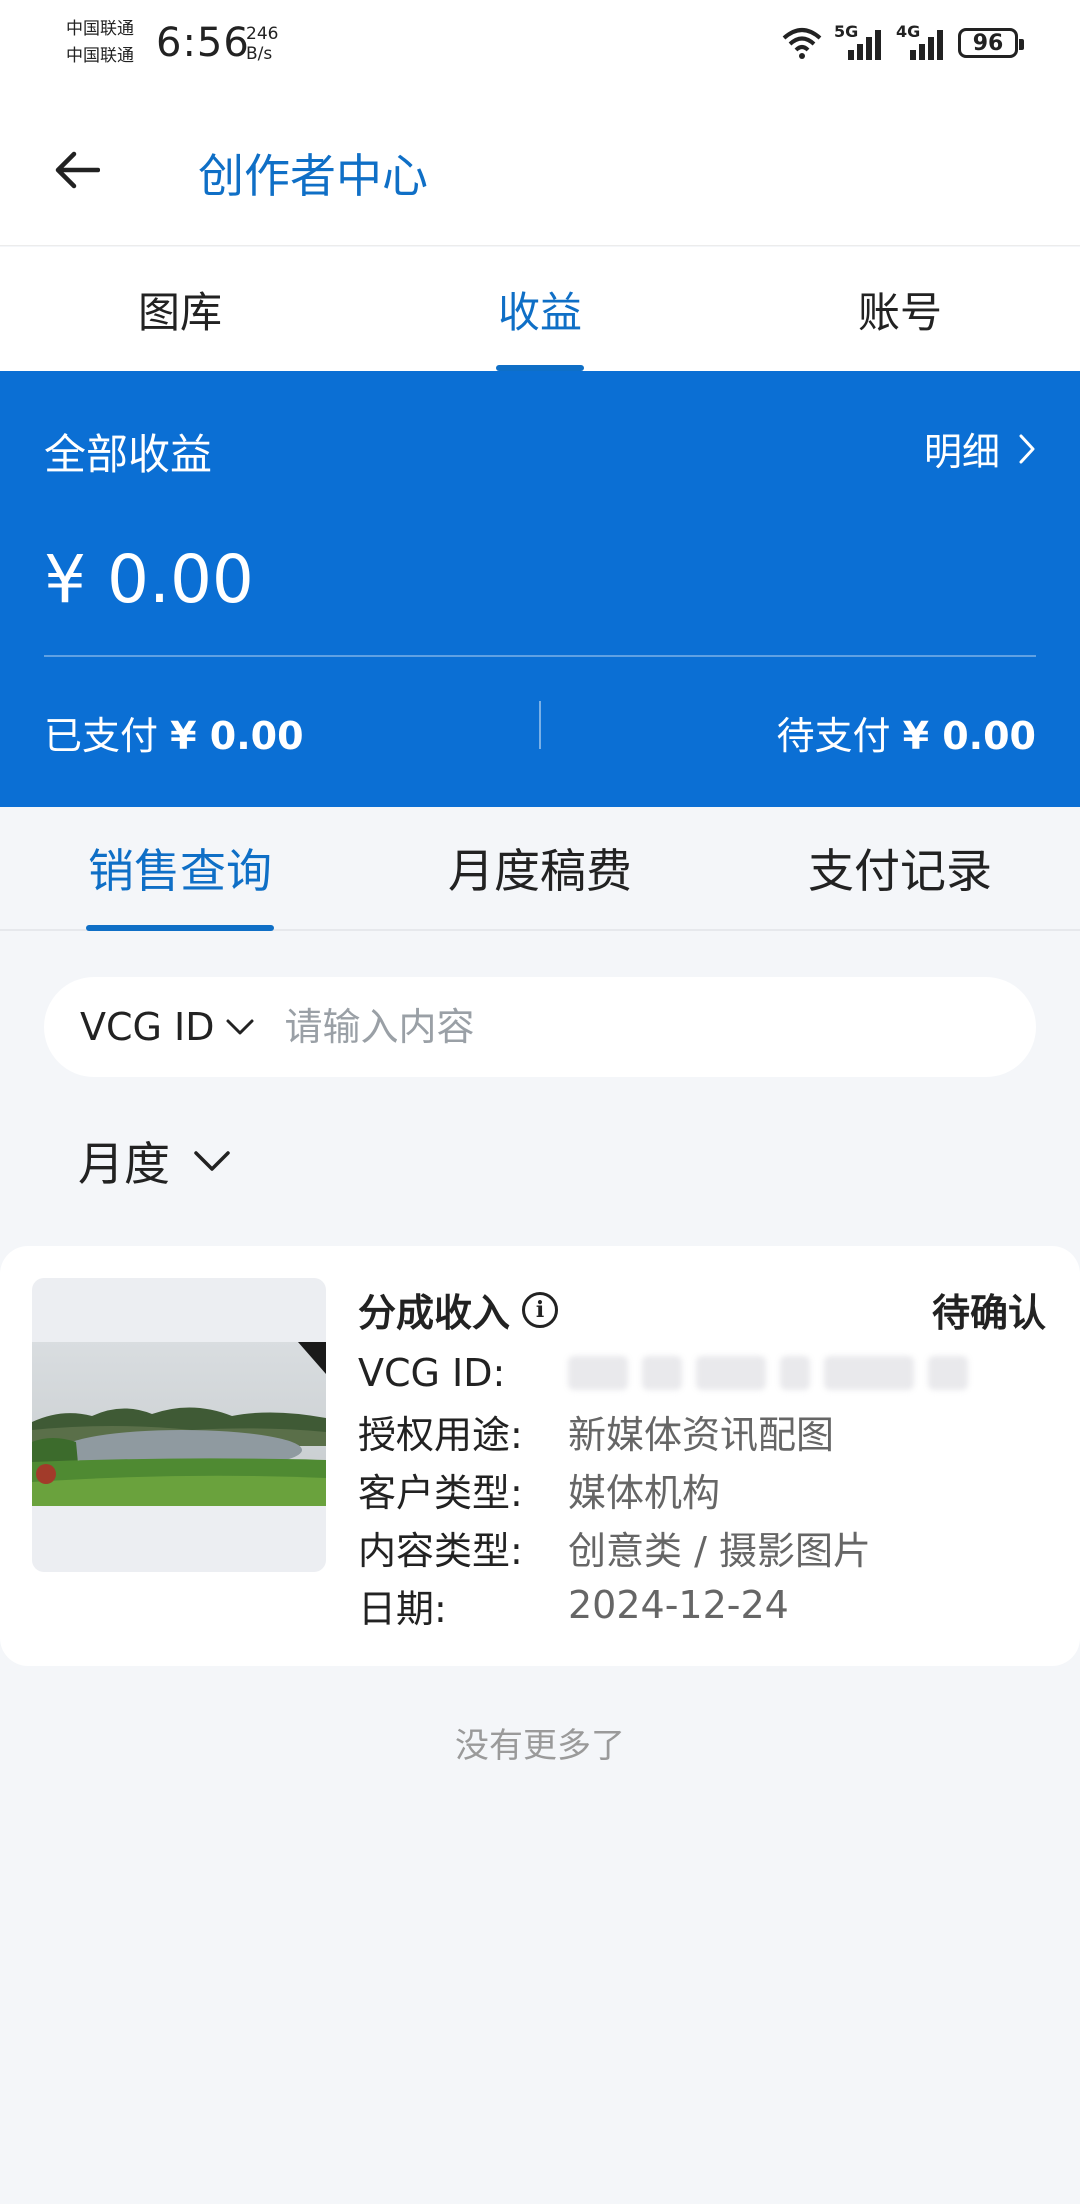  I want to click on paid-value: ¥ 0.00, so click(237, 736).